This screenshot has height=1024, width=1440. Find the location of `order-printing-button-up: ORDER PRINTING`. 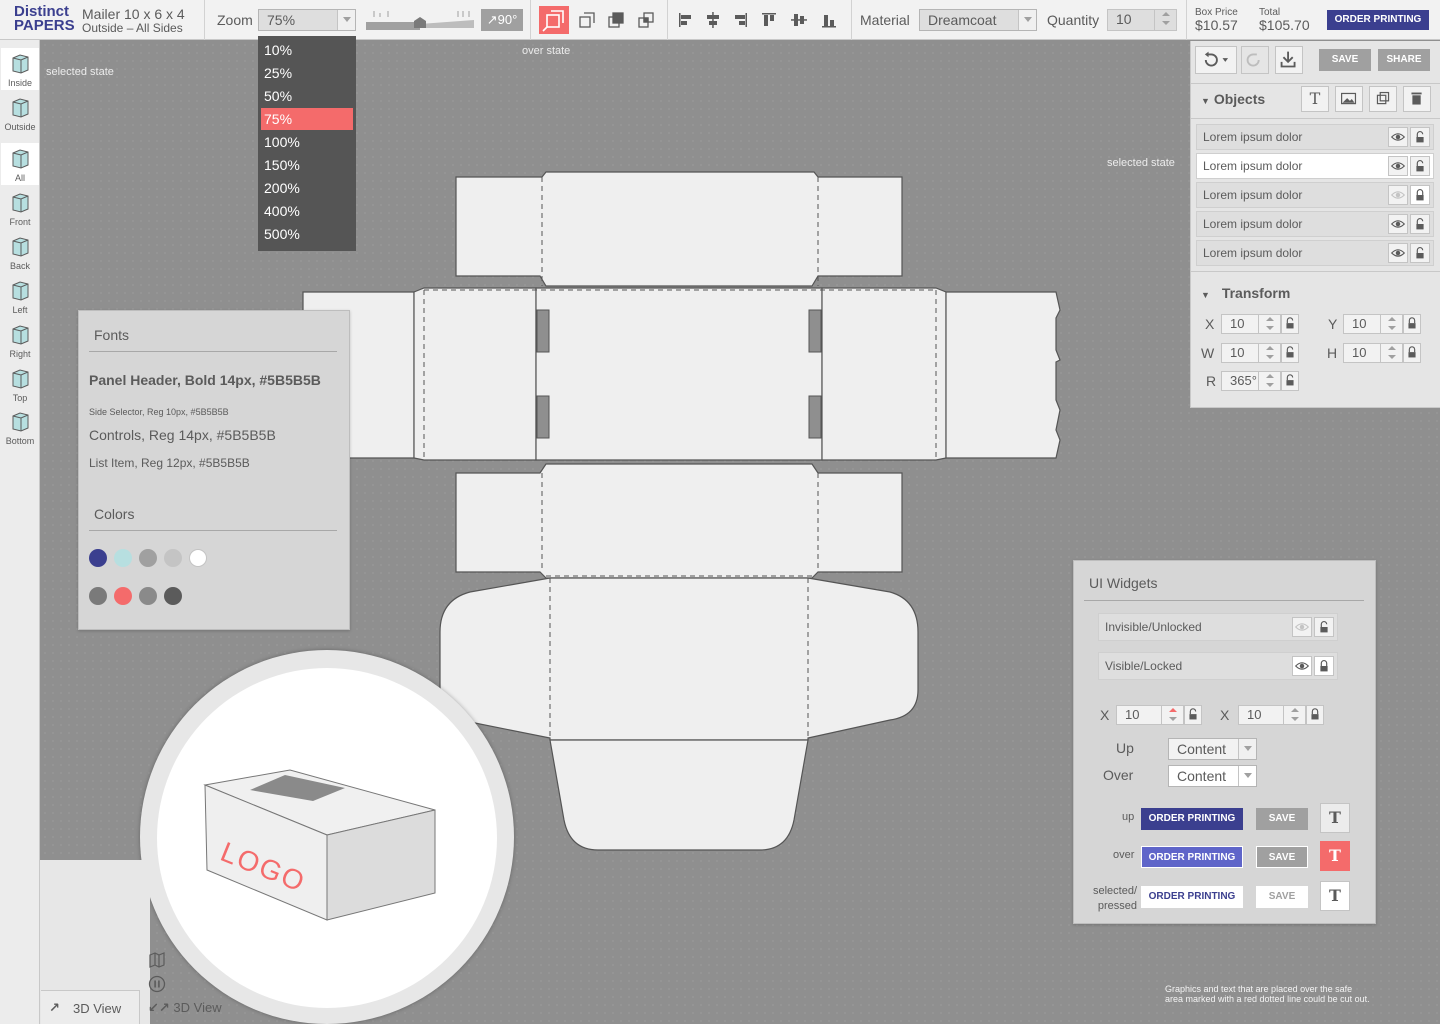

order-printing-button-up: ORDER PRINTING is located at coordinates (1192, 819).